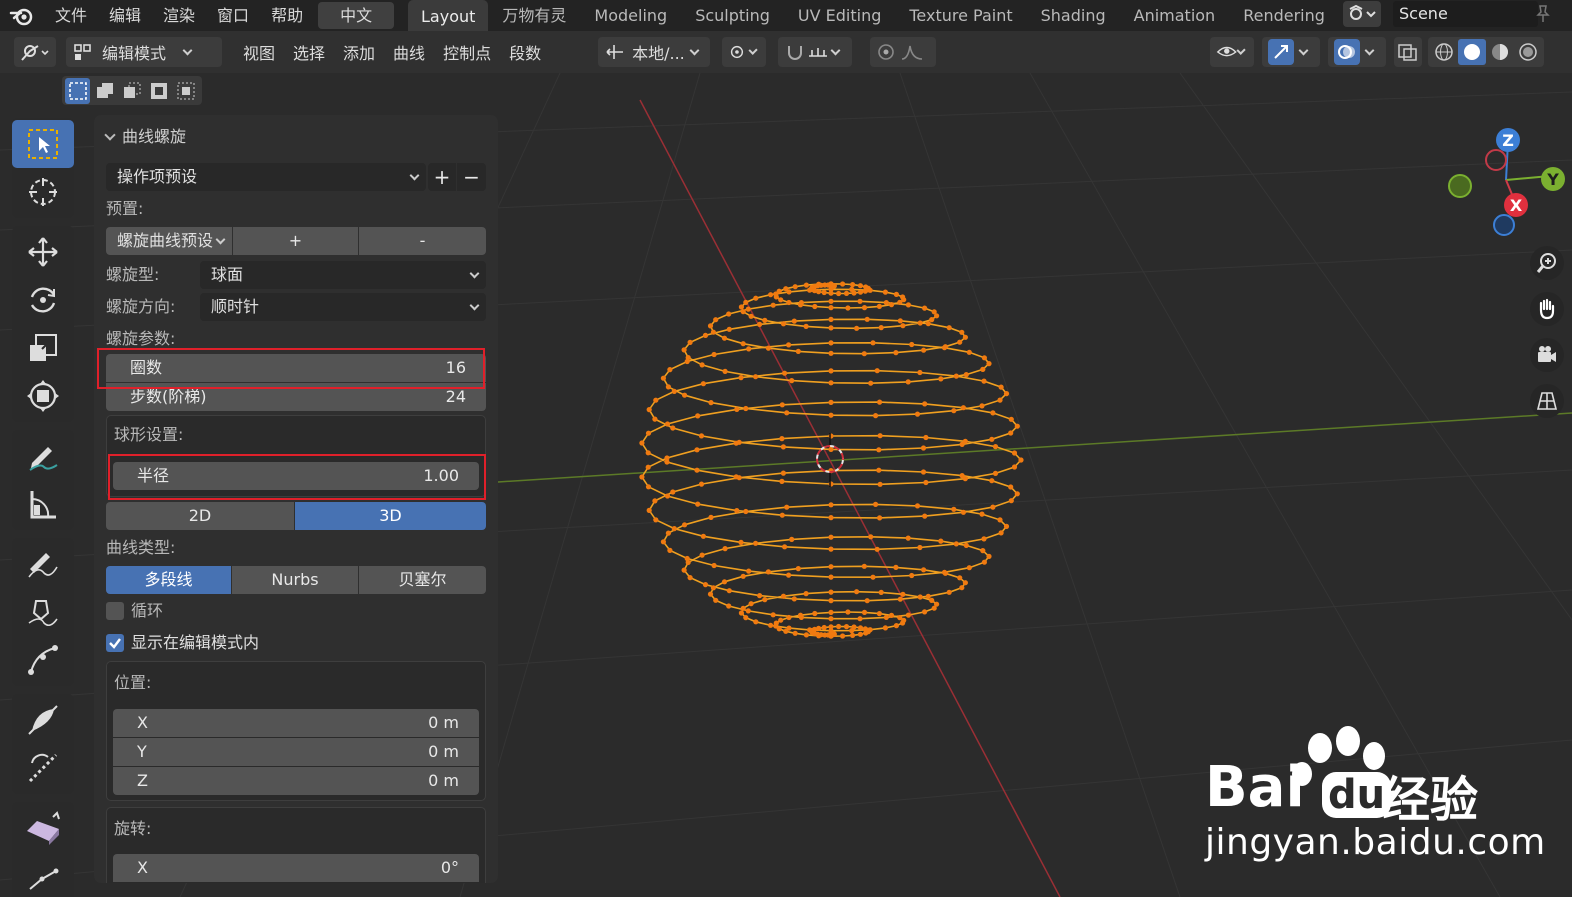 Image resolution: width=1572 pixels, height=897 pixels. What do you see at coordinates (1507, 184) in the screenshot?
I see `navigation-gizmo: Z Y X` at bounding box center [1507, 184].